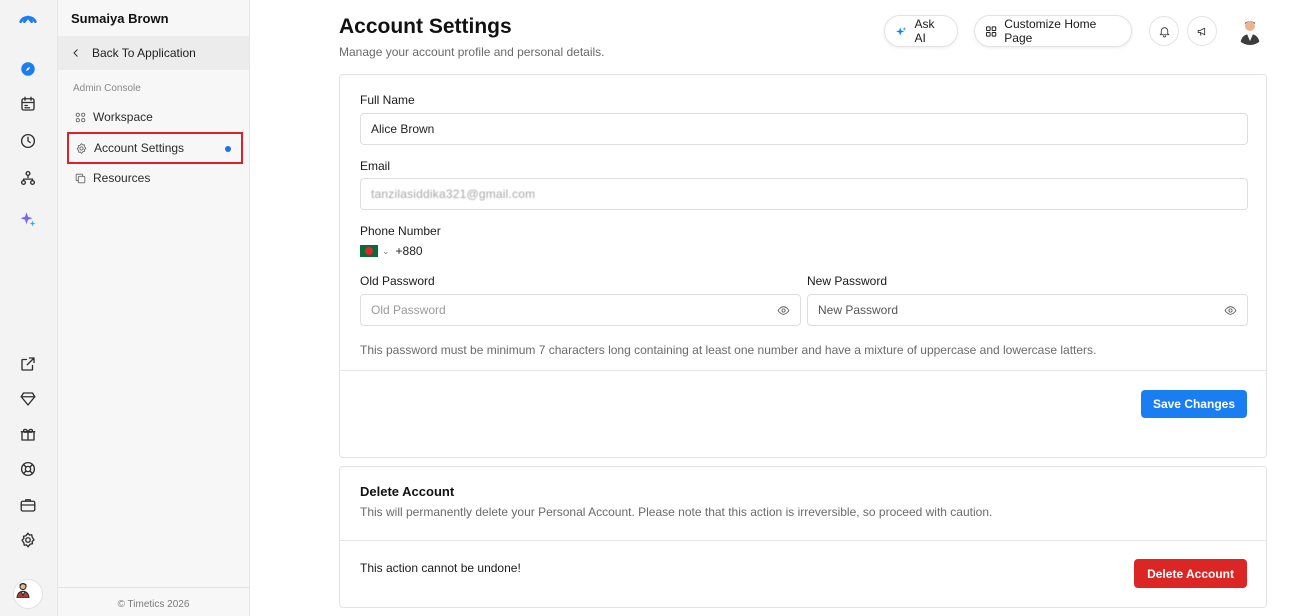 The height and width of the screenshot is (616, 1292). Describe the element at coordinates (387, 100) in the screenshot. I see `full-name-label: Full Name` at that location.